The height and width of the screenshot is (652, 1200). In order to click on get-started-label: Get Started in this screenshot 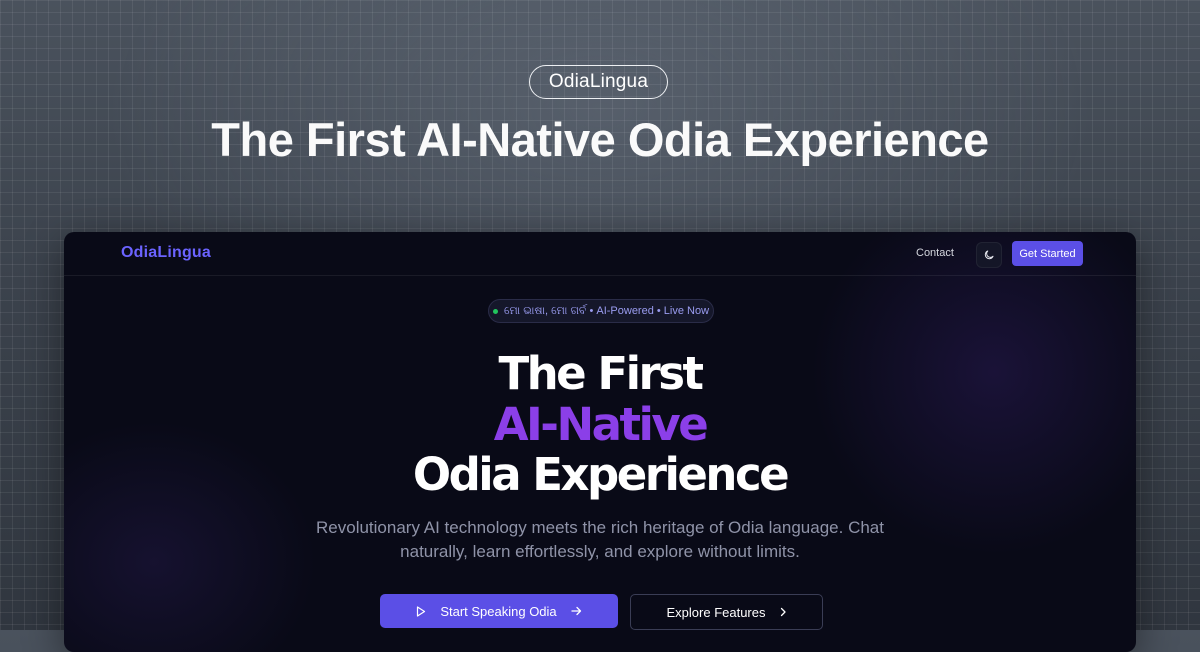, I will do `click(1047, 253)`.